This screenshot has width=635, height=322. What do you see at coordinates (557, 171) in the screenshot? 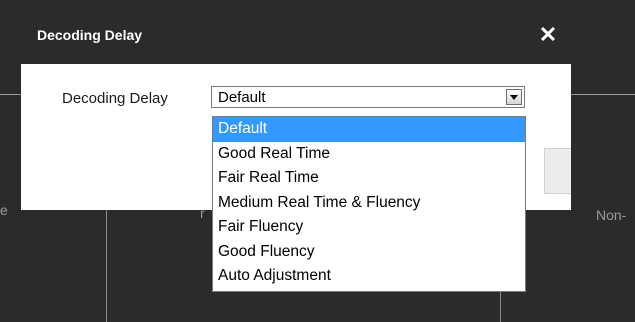
I see `dialog-button-partial` at bounding box center [557, 171].